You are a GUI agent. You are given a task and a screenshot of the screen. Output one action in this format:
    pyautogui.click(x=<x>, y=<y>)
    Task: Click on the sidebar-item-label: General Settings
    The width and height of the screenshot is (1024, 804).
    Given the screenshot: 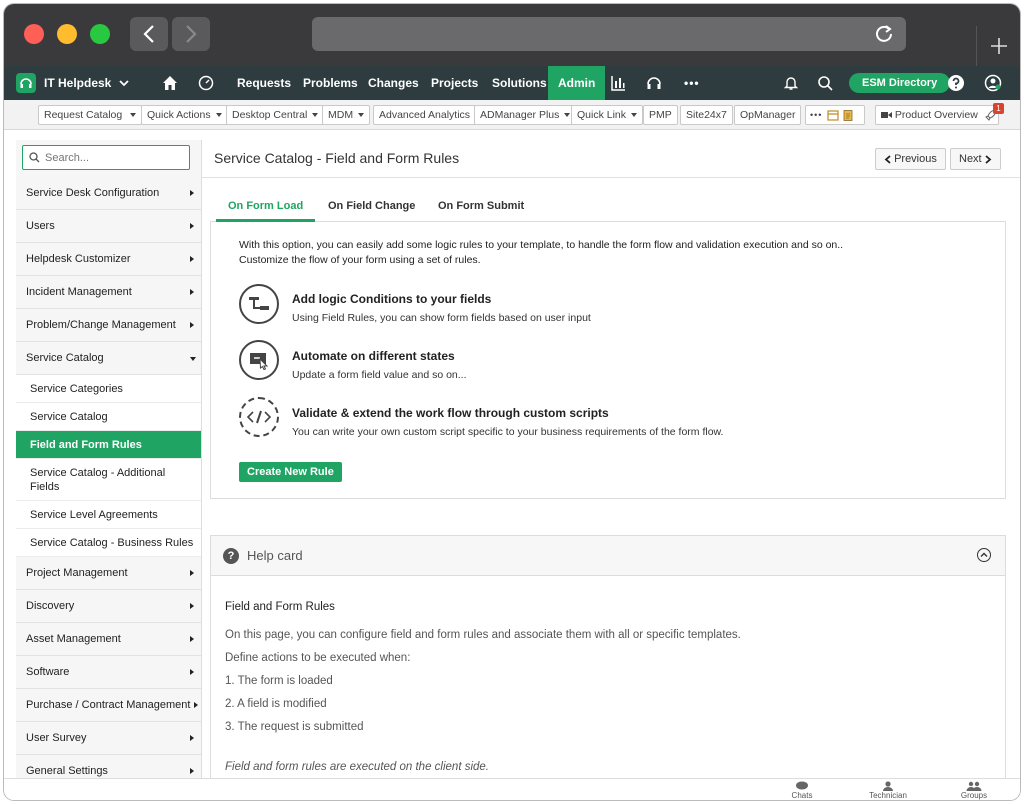 What is the action you would take?
    pyautogui.click(x=67, y=771)
    